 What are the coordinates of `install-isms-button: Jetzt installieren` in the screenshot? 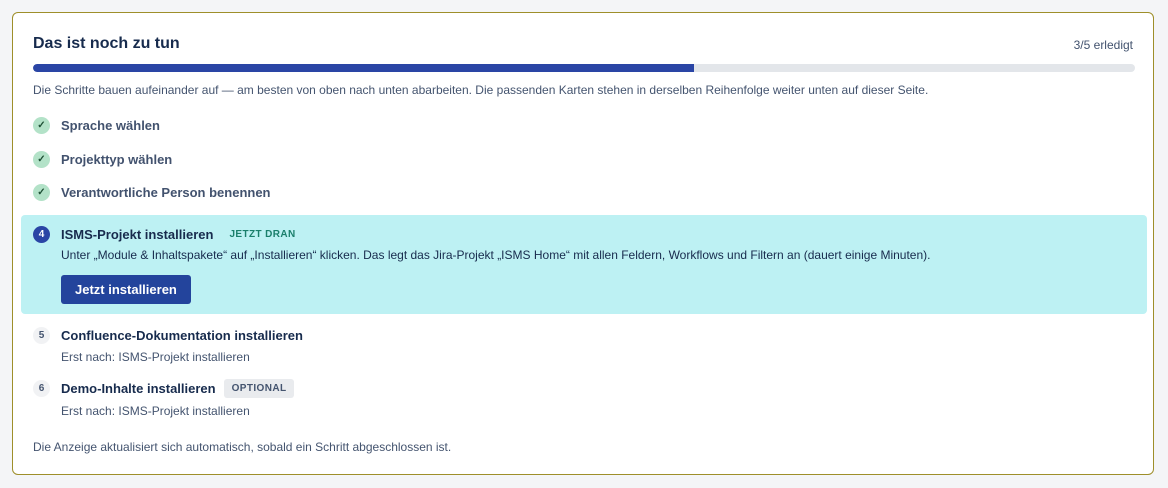 It's located at (126, 289).